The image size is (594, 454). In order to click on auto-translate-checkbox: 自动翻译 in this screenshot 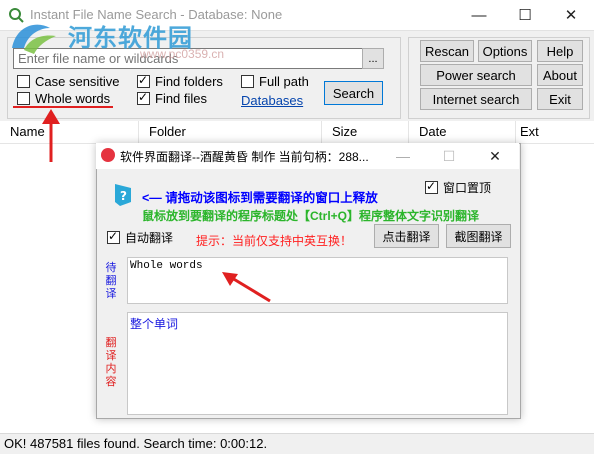, I will do `click(140, 237)`.